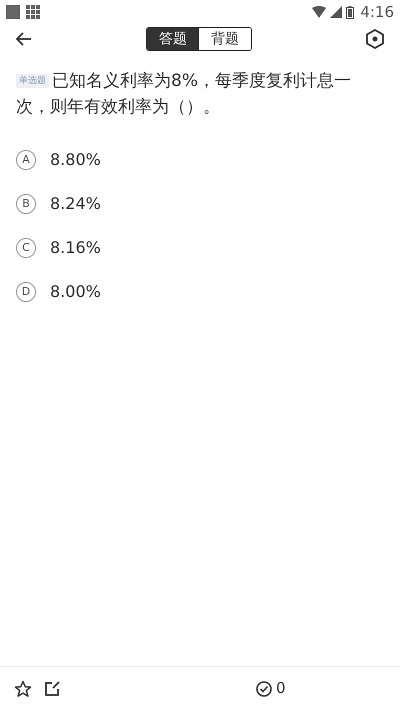 Image resolution: width=400 pixels, height=711 pixels. Describe the element at coordinates (200, 204) in the screenshot. I see `answer-option: B 8.24%` at that location.